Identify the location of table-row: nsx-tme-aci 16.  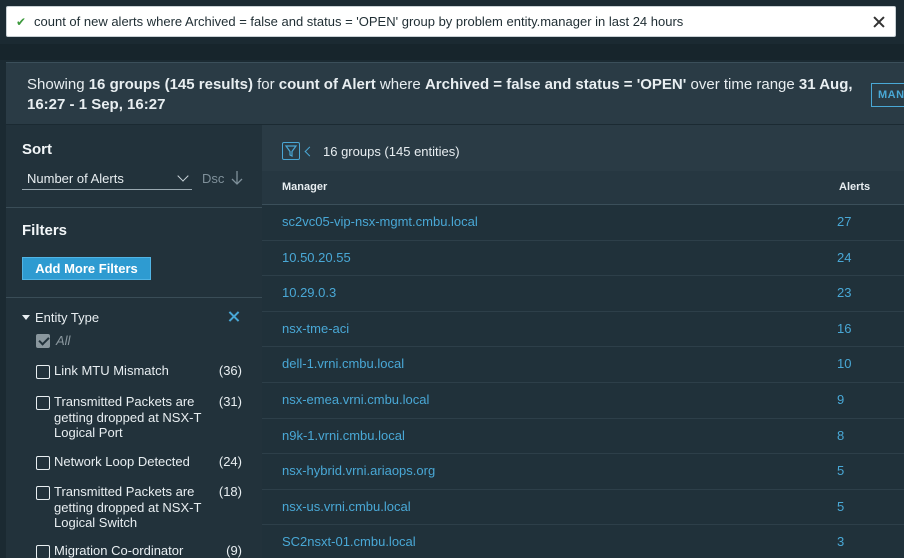
(583, 329).